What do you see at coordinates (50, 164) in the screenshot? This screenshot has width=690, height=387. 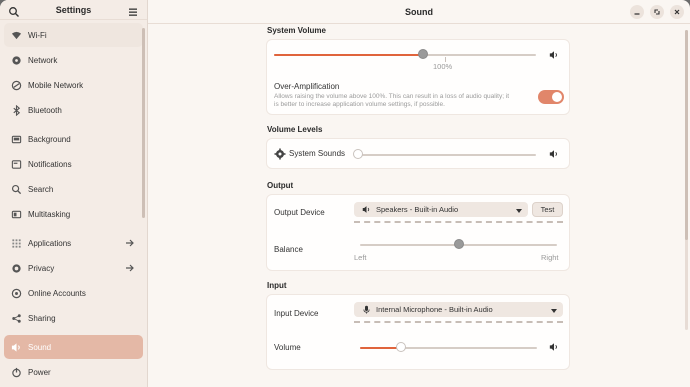 I see `sidebar-item-label: Notifications` at bounding box center [50, 164].